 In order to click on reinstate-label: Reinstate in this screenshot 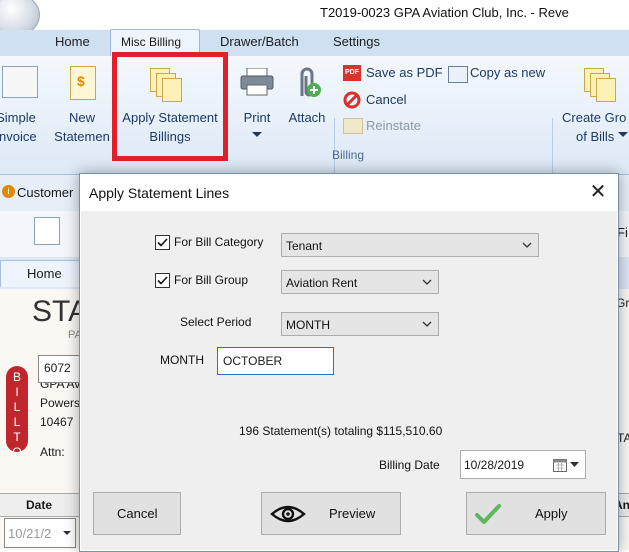, I will do `click(393, 125)`.